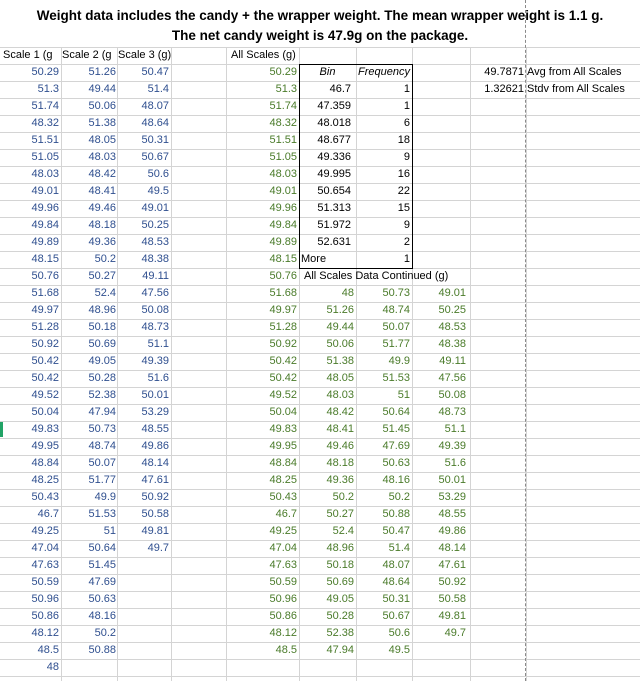 The image size is (640, 681). What do you see at coordinates (383, 616) in the screenshot?
I see `continued-col2-cell: 50.67` at bounding box center [383, 616].